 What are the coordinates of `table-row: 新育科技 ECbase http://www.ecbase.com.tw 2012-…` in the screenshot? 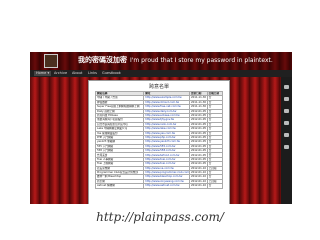 It's located at (159, 115).